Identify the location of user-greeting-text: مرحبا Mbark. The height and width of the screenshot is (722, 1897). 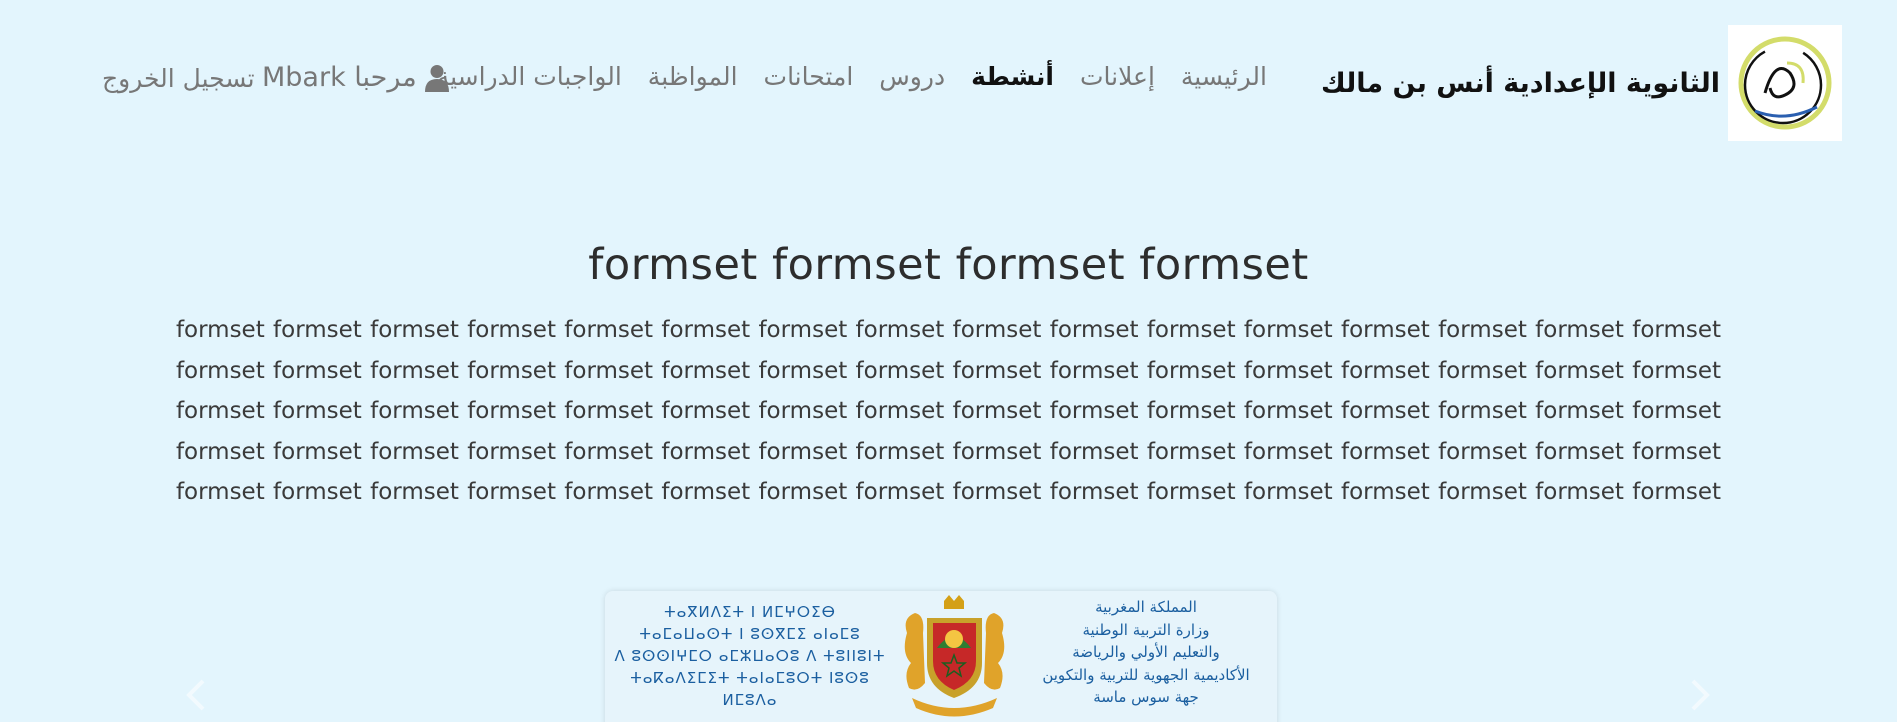
(339, 77).